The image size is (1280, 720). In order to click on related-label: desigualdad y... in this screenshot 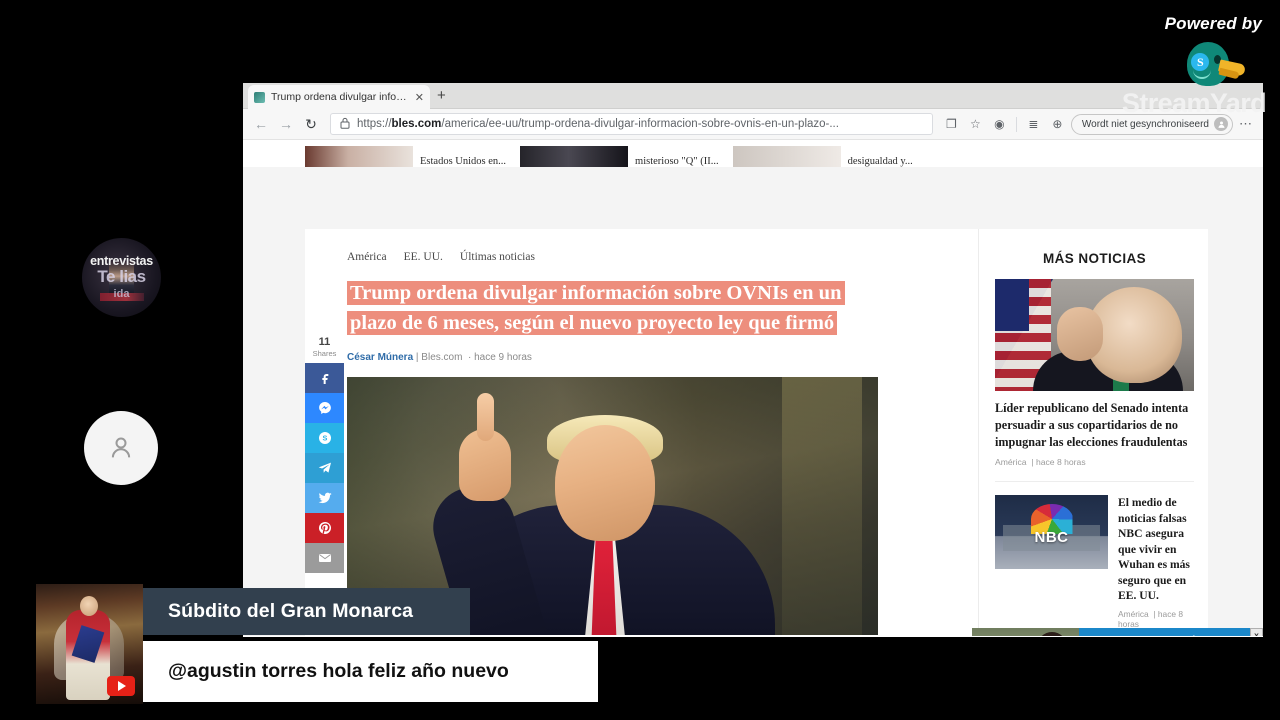, I will do `click(880, 161)`.